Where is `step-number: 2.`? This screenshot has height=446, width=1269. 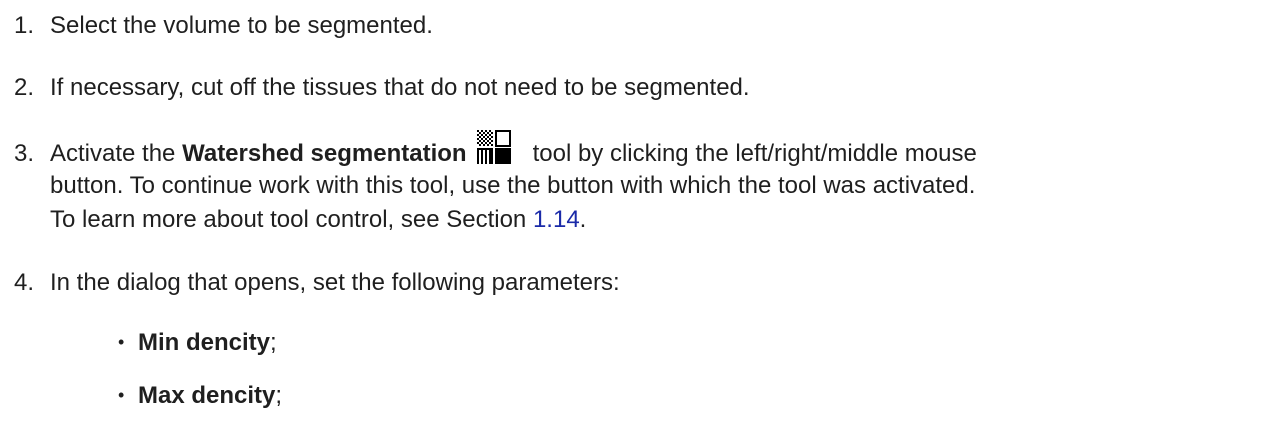
step-number: 2. is located at coordinates (24, 87).